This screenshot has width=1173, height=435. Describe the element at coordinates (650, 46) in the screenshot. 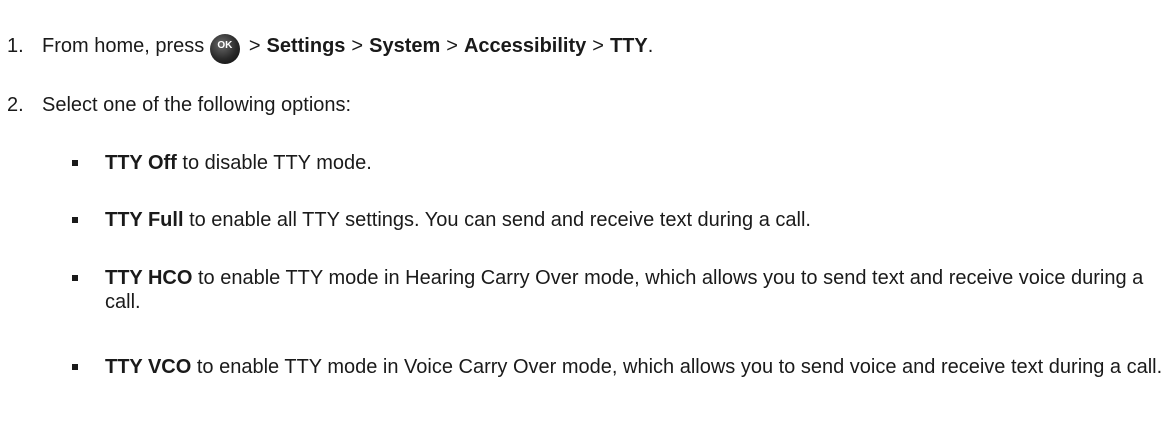

I see `step-suffix: .` at that location.